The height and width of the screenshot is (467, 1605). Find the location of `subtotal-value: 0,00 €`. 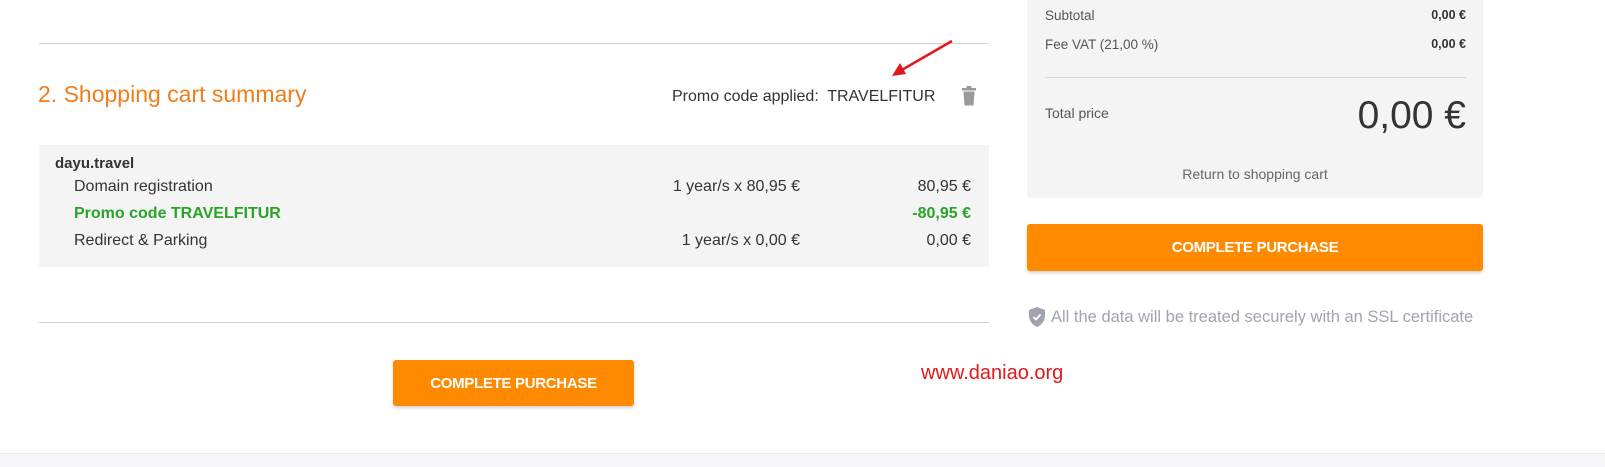

subtotal-value: 0,00 € is located at coordinates (1448, 15).